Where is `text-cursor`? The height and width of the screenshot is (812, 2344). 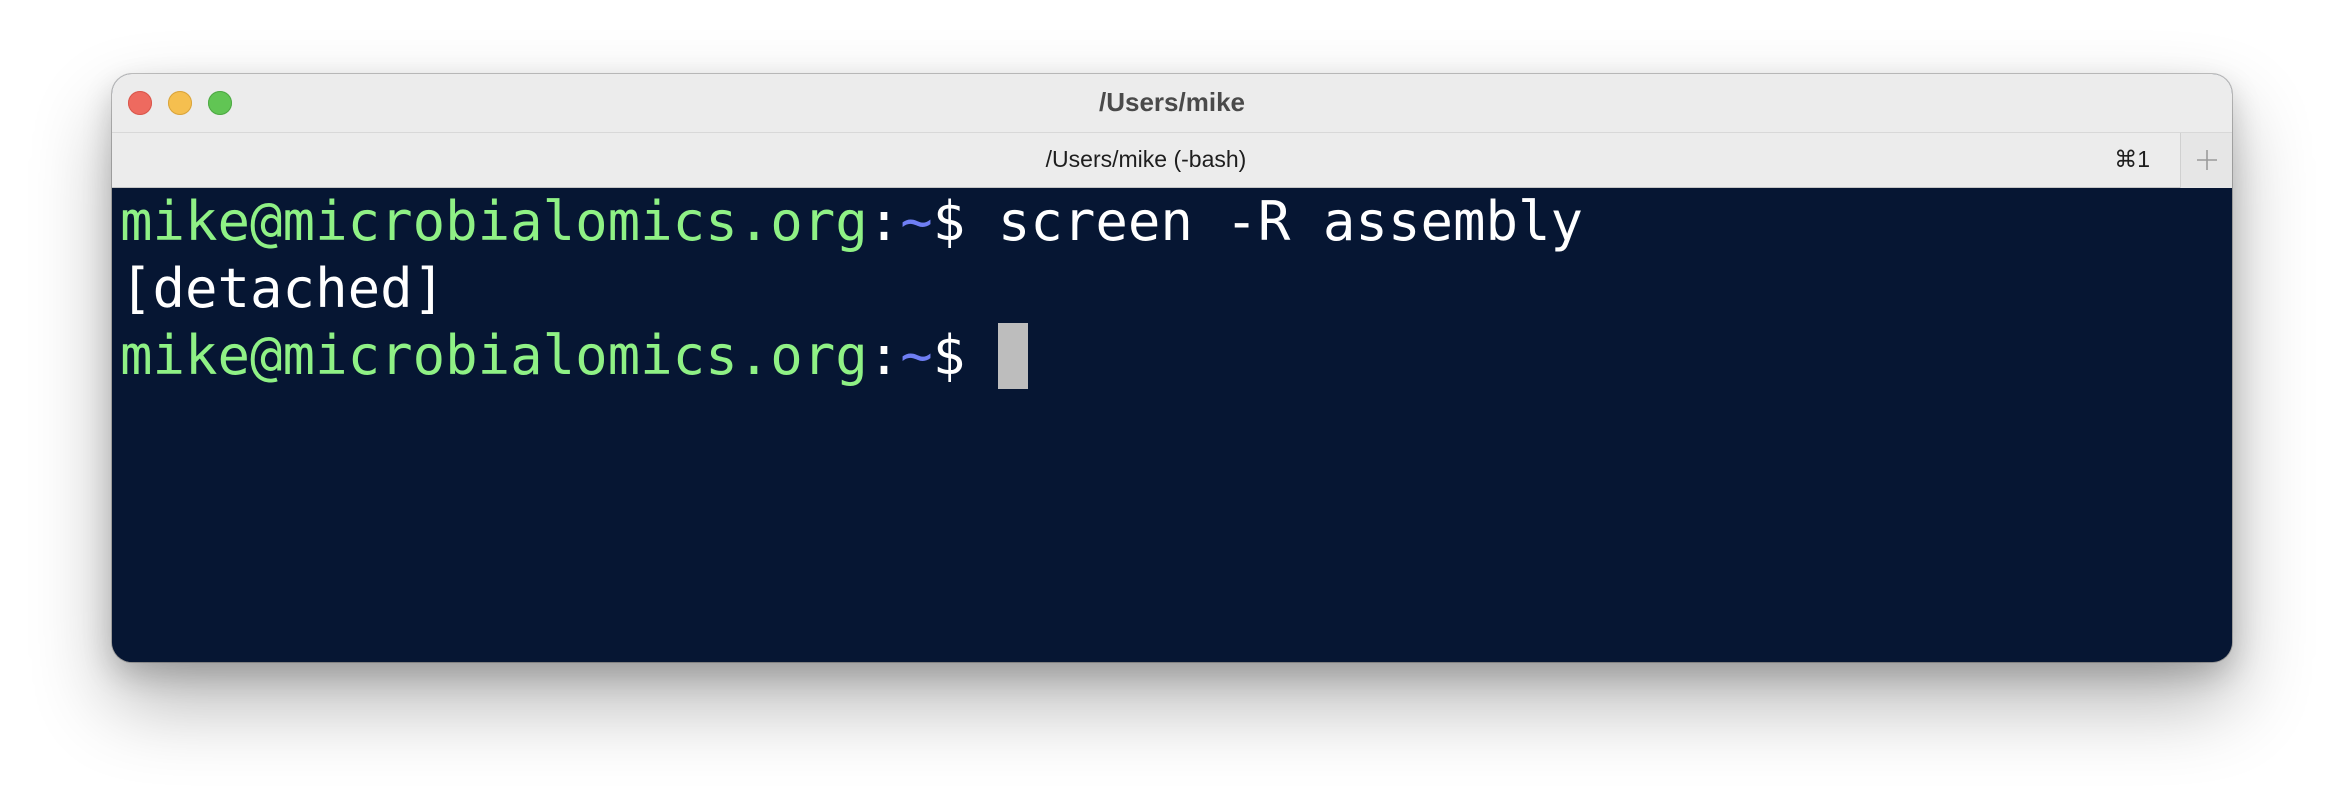 text-cursor is located at coordinates (1012, 356).